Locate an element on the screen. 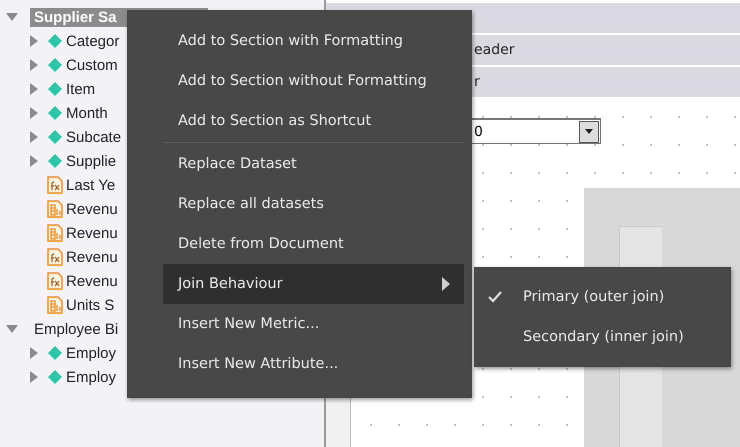 Image resolution: width=740 pixels, height=447 pixels. tree-item: Subcate is located at coordinates (94, 137).